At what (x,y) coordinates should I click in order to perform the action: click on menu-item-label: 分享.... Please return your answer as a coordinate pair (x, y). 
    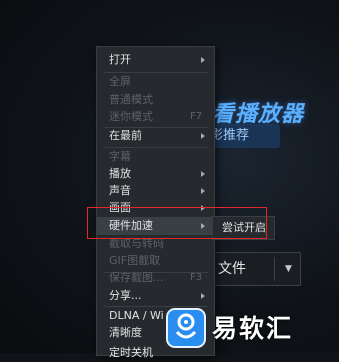
    Looking at the image, I should click on (125, 295).